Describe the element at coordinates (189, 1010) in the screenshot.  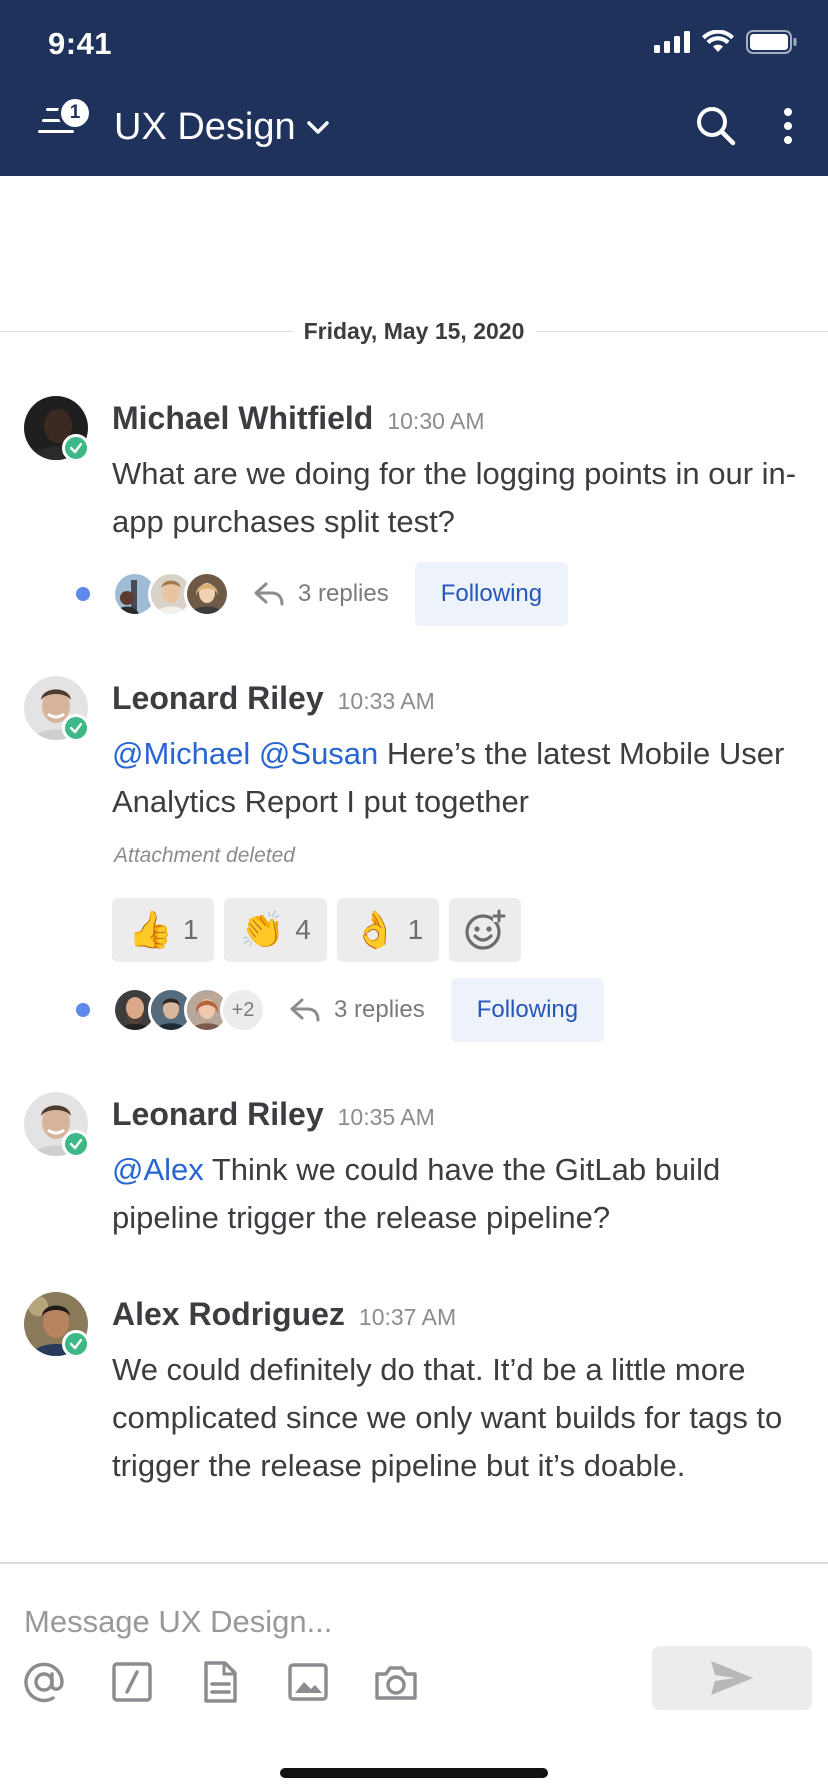
I see `thread-participants: +2` at that location.